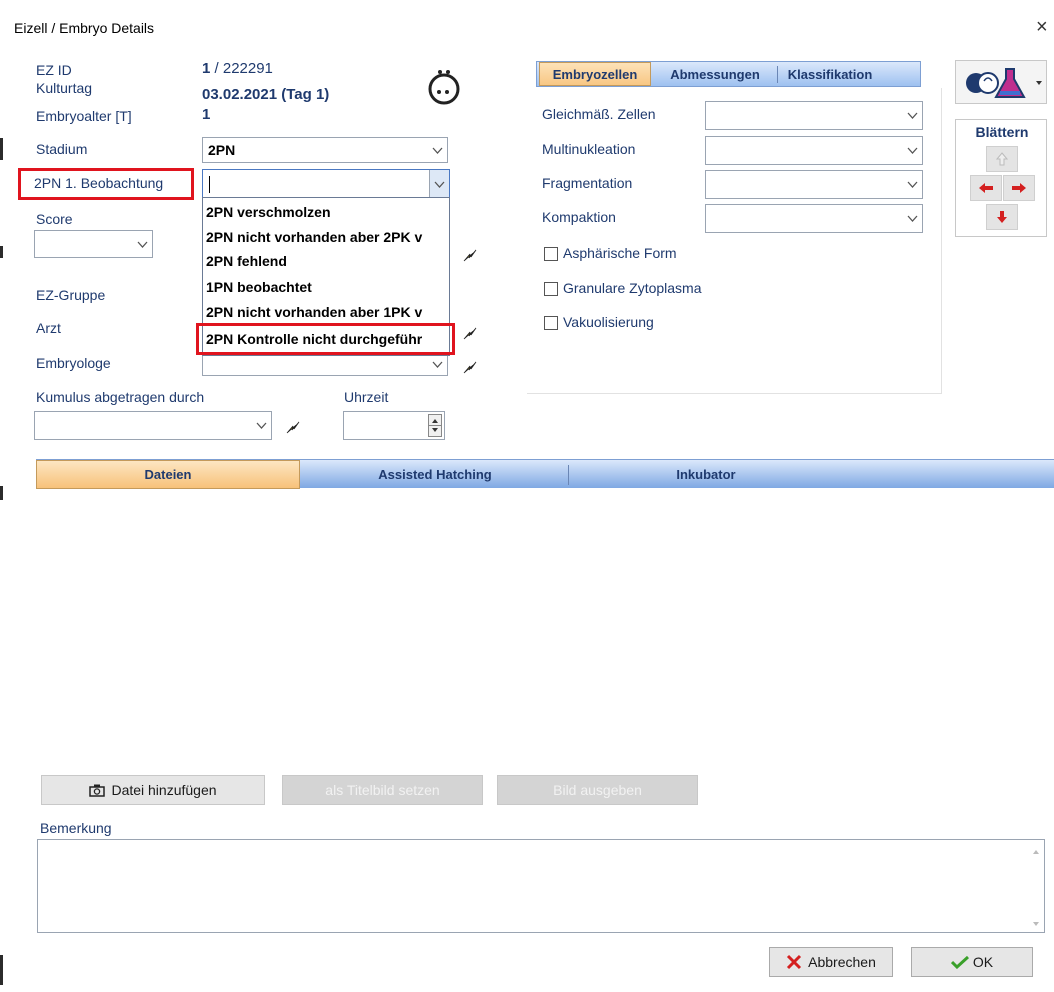 Image resolution: width=1054 pixels, height=992 pixels. Describe the element at coordinates (1042, 27) in the screenshot. I see `close-icon: ×` at that location.